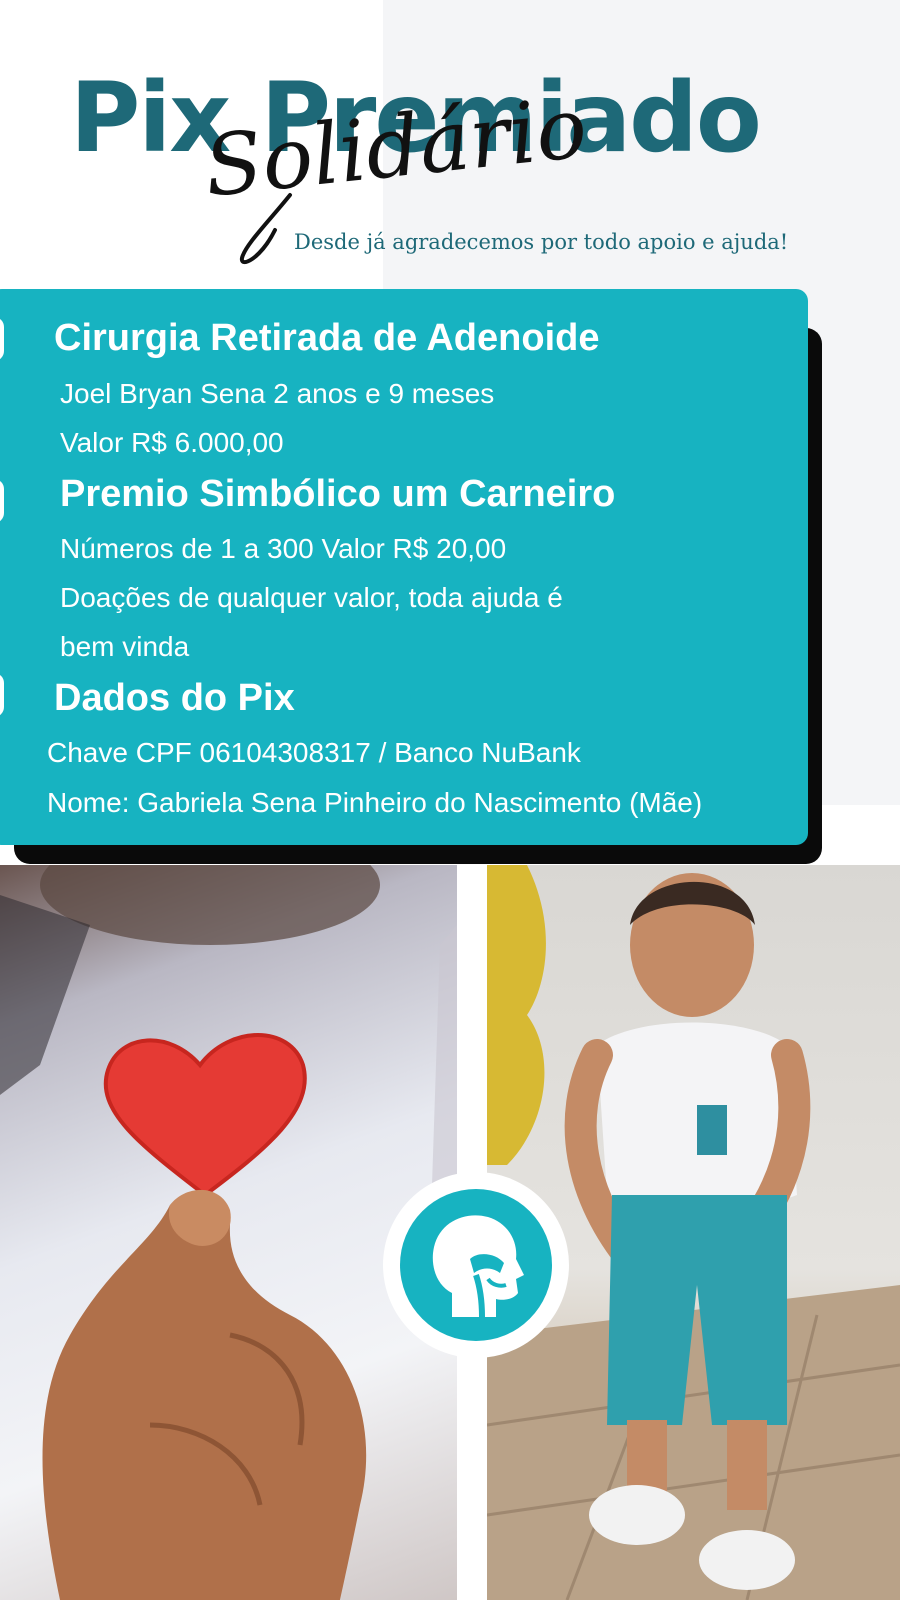 This screenshot has height=1600, width=900. What do you see at coordinates (283, 548) in the screenshot?
I see `numbers-price: Números de 1 a 300 Valor R$ 20,00` at bounding box center [283, 548].